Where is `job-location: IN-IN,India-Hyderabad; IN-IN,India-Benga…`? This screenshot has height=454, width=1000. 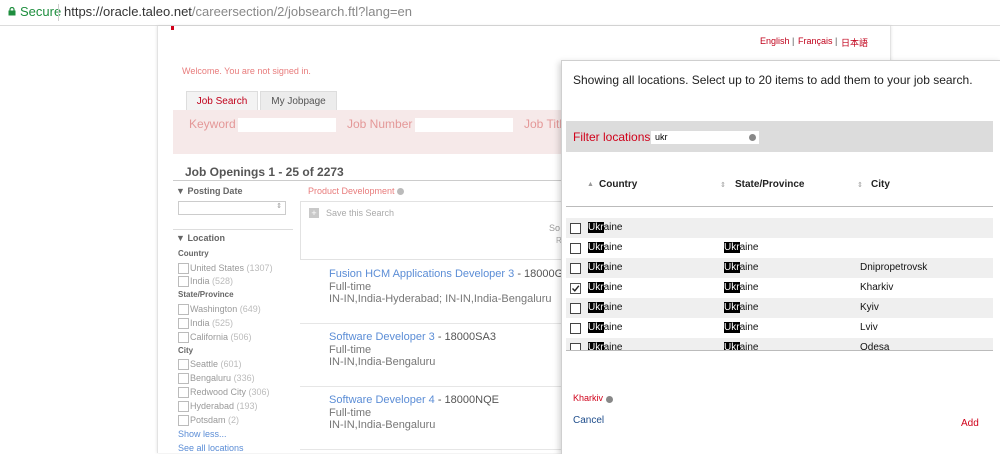
job-location: IN-IN,India-Hyderabad; IN-IN,India-Benga… is located at coordinates (440, 299).